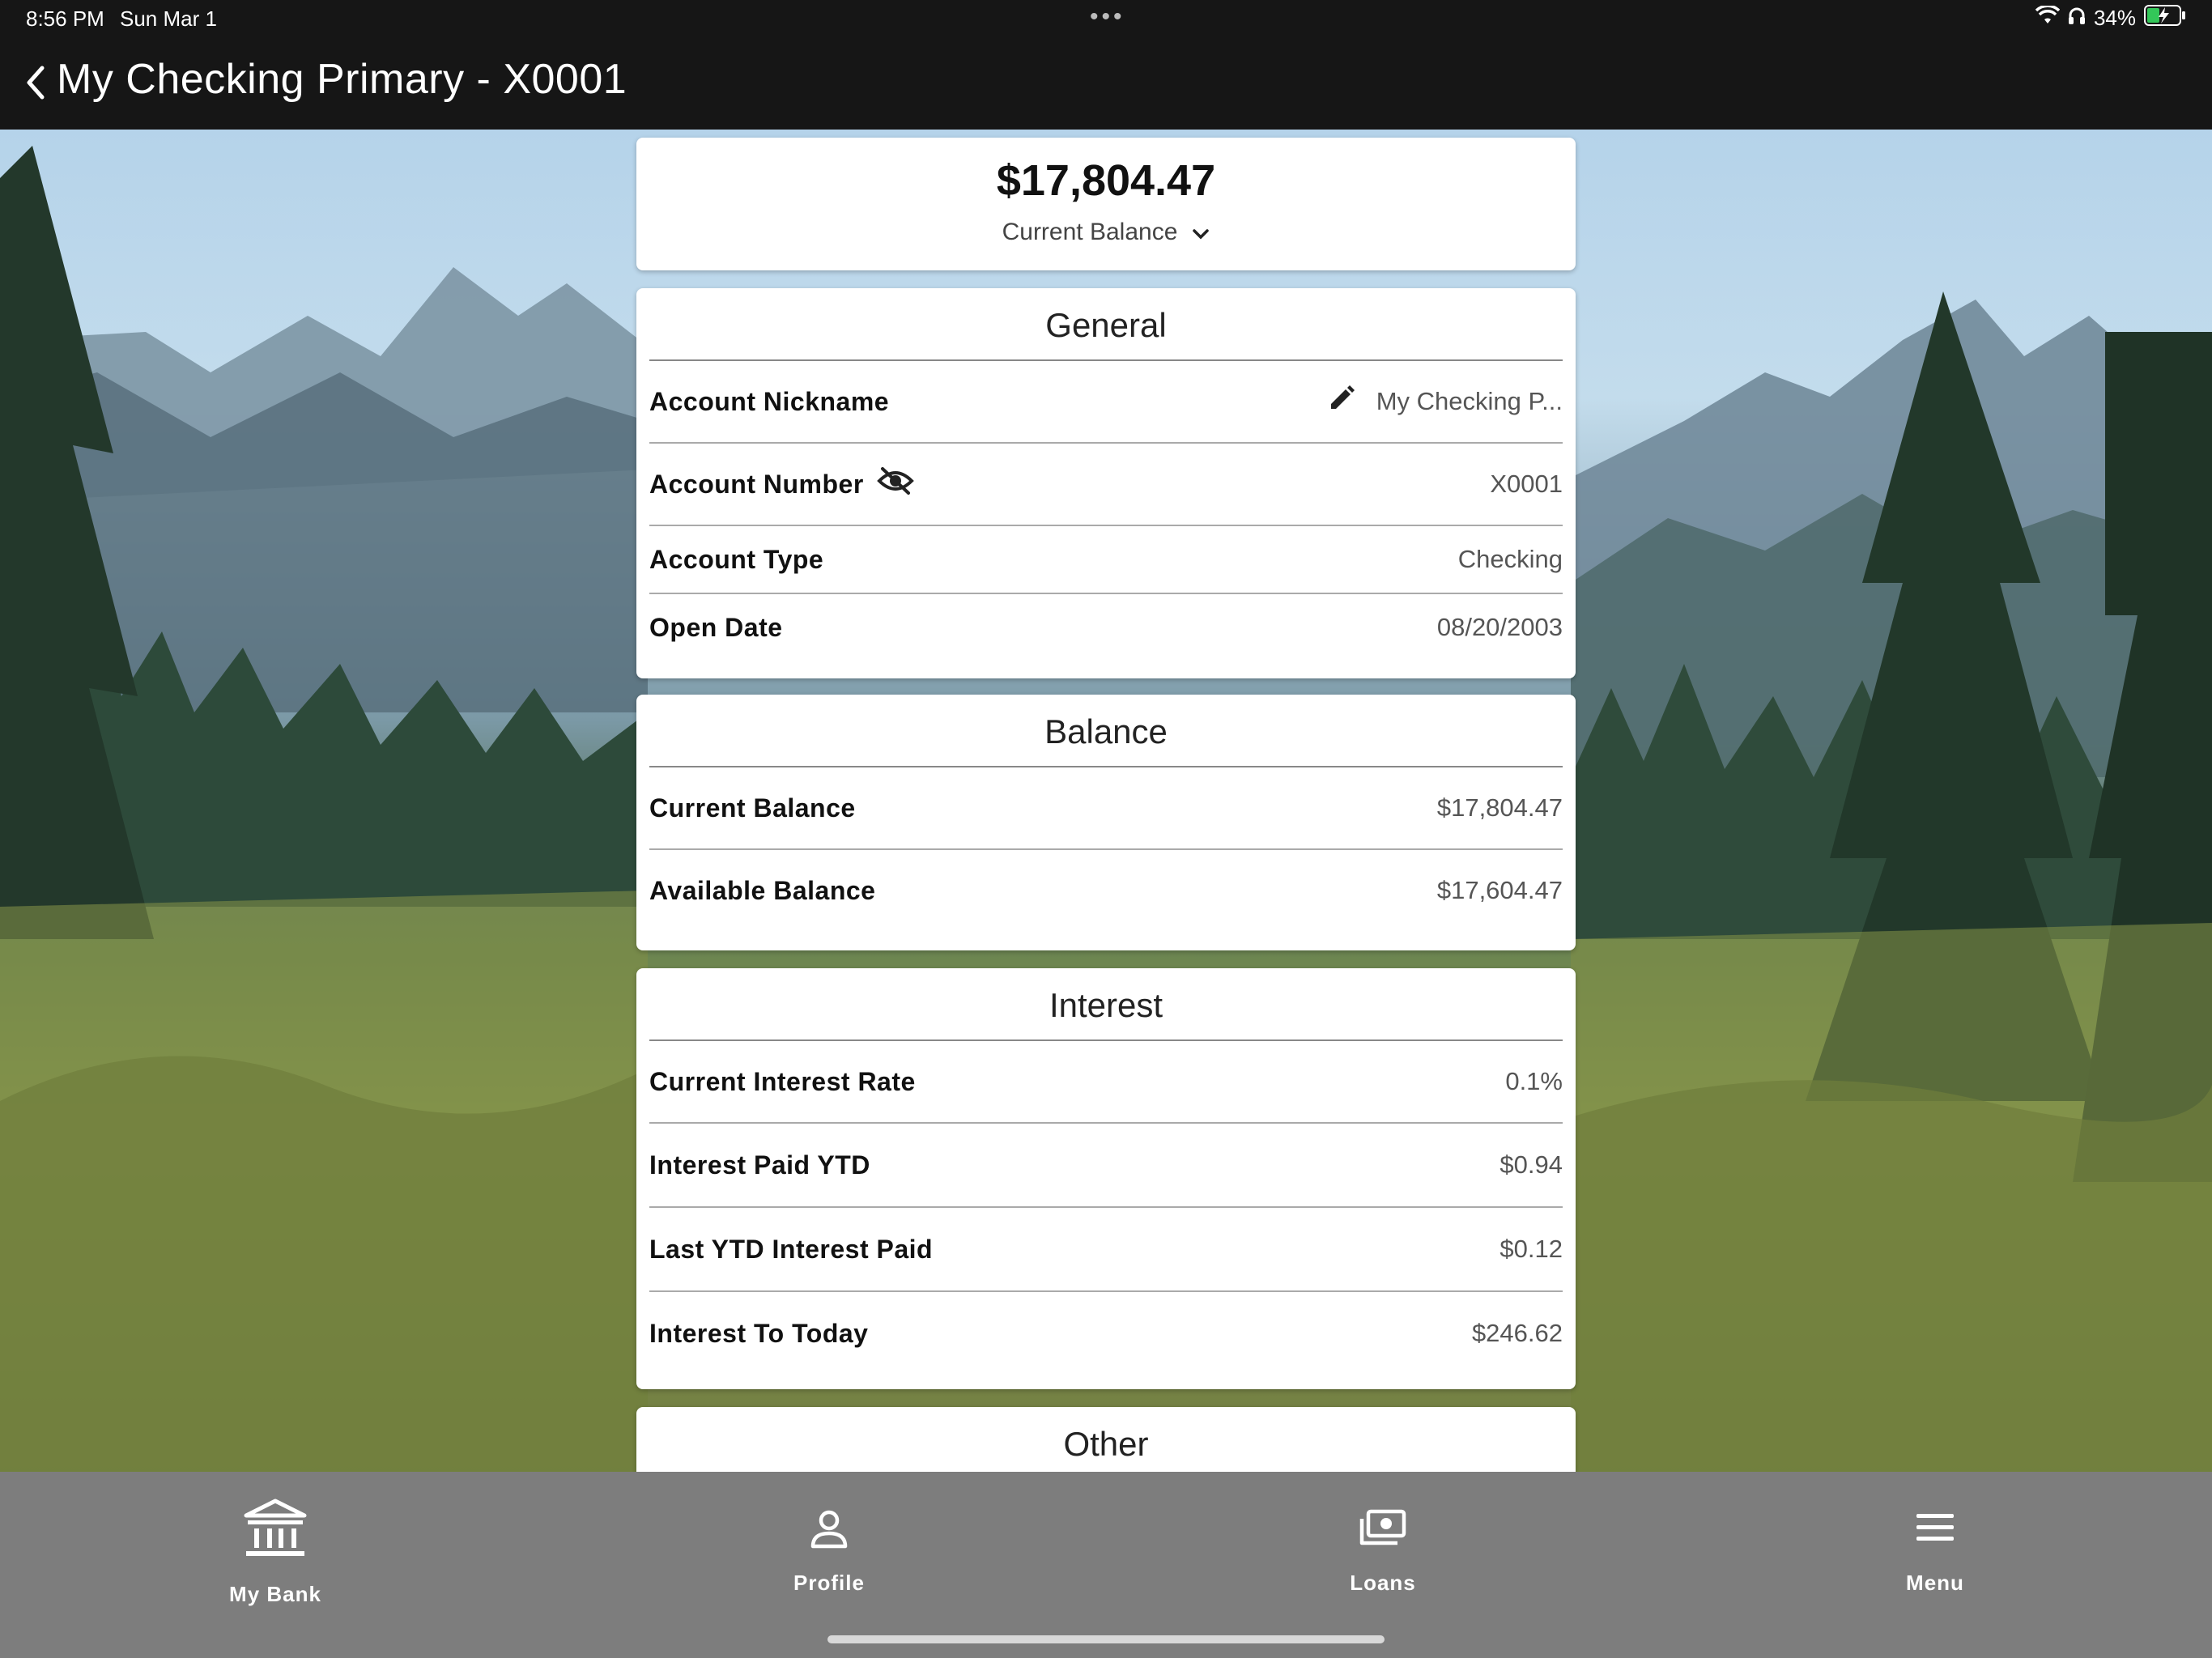 This screenshot has width=2212, height=1658. Describe the element at coordinates (1534, 1081) in the screenshot. I see `row-value: 0.1%` at that location.